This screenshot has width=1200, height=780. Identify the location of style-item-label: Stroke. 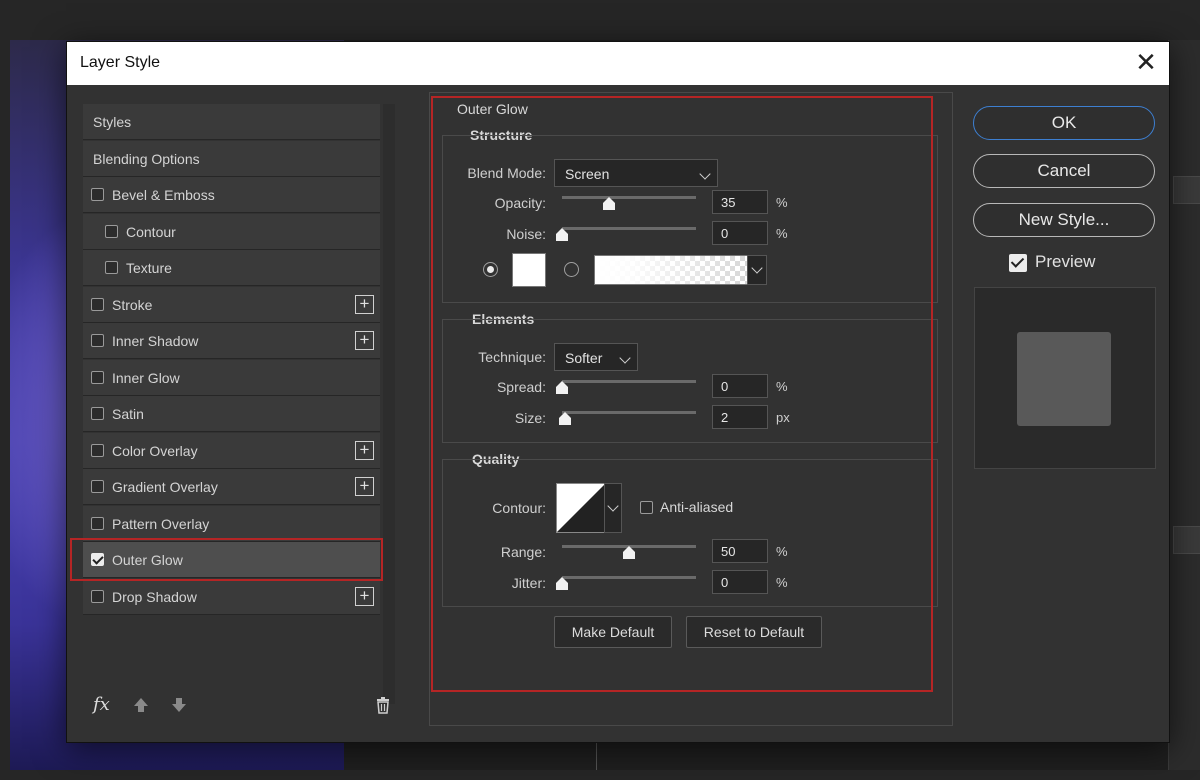
(132, 304).